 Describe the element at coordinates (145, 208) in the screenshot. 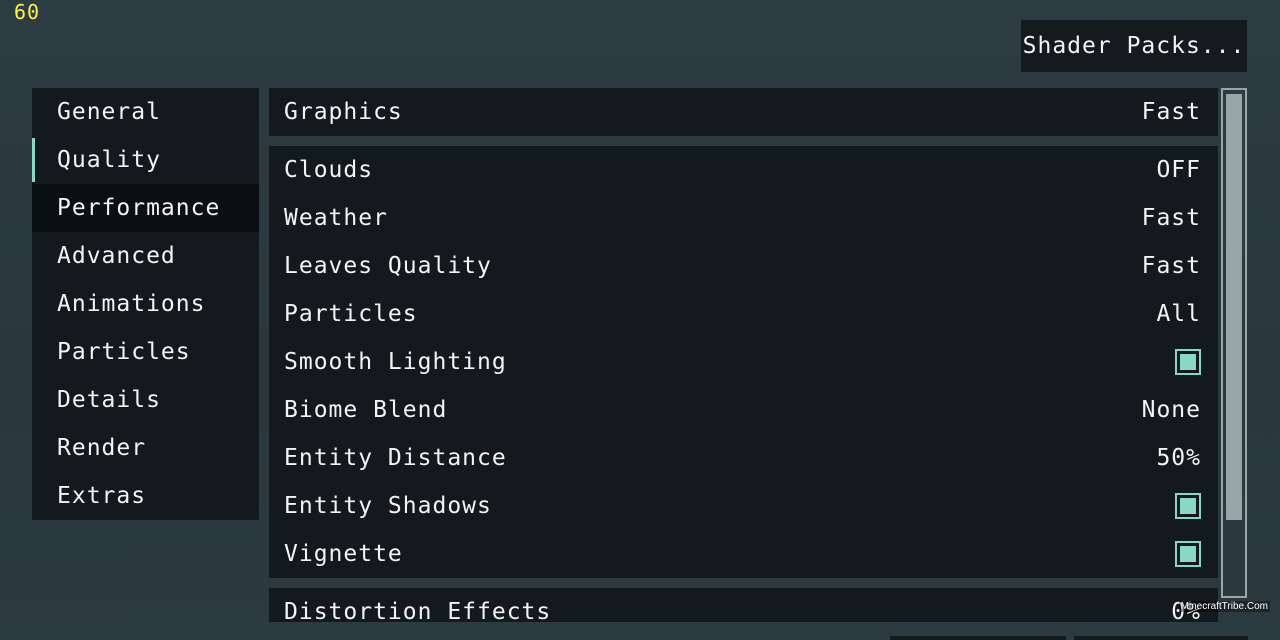

I see `sidebar-item-performance: Performance` at that location.